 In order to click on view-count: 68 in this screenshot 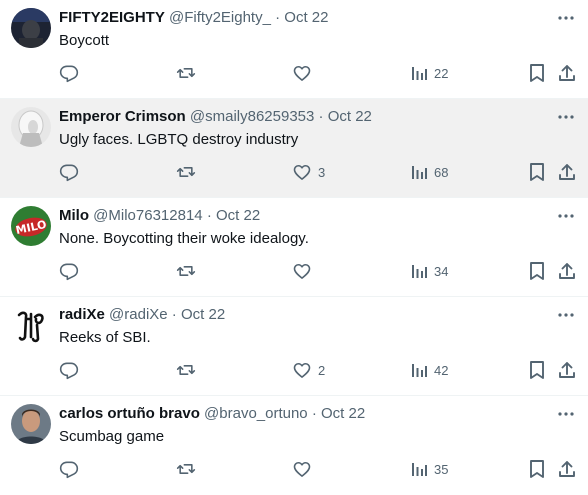, I will do `click(441, 172)`.